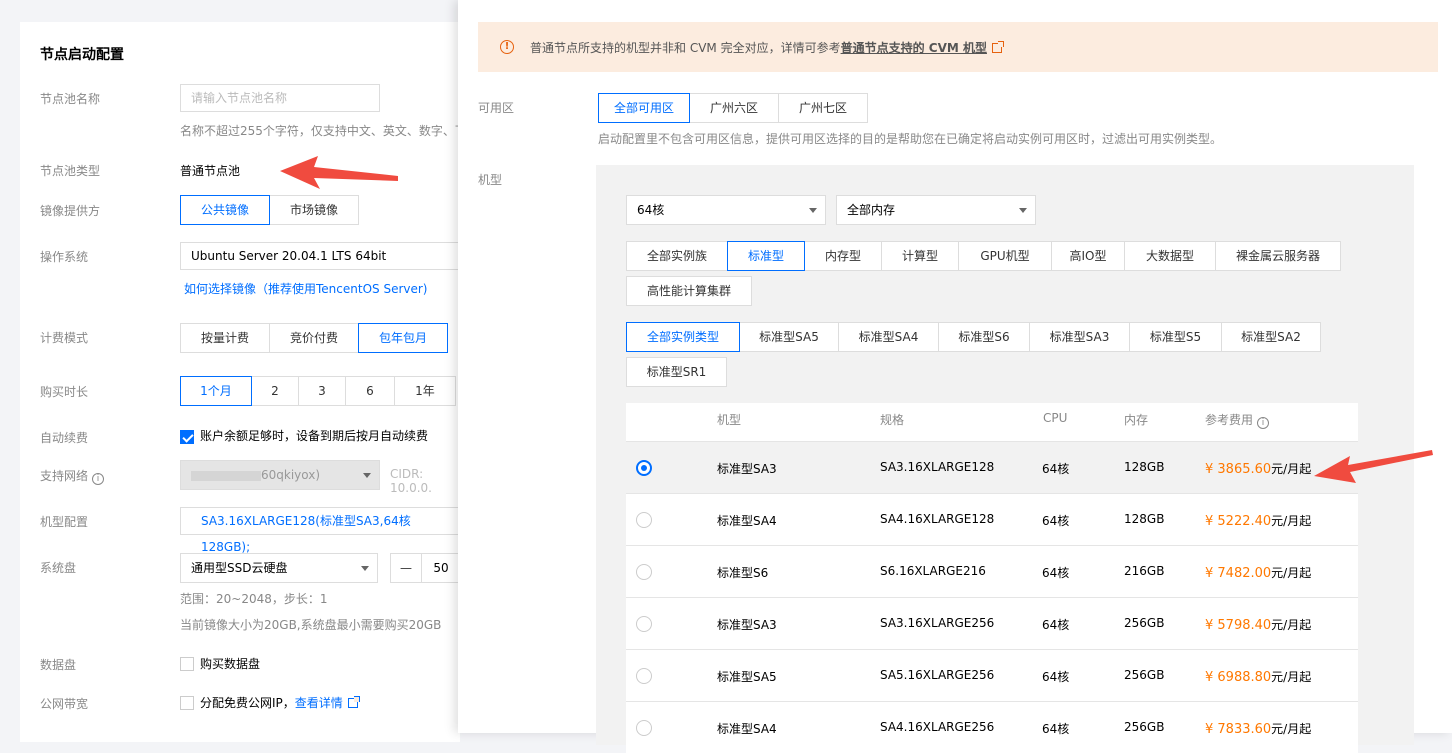 The image size is (1452, 753). I want to click on family-gpu: GPU机型, so click(1005, 256).